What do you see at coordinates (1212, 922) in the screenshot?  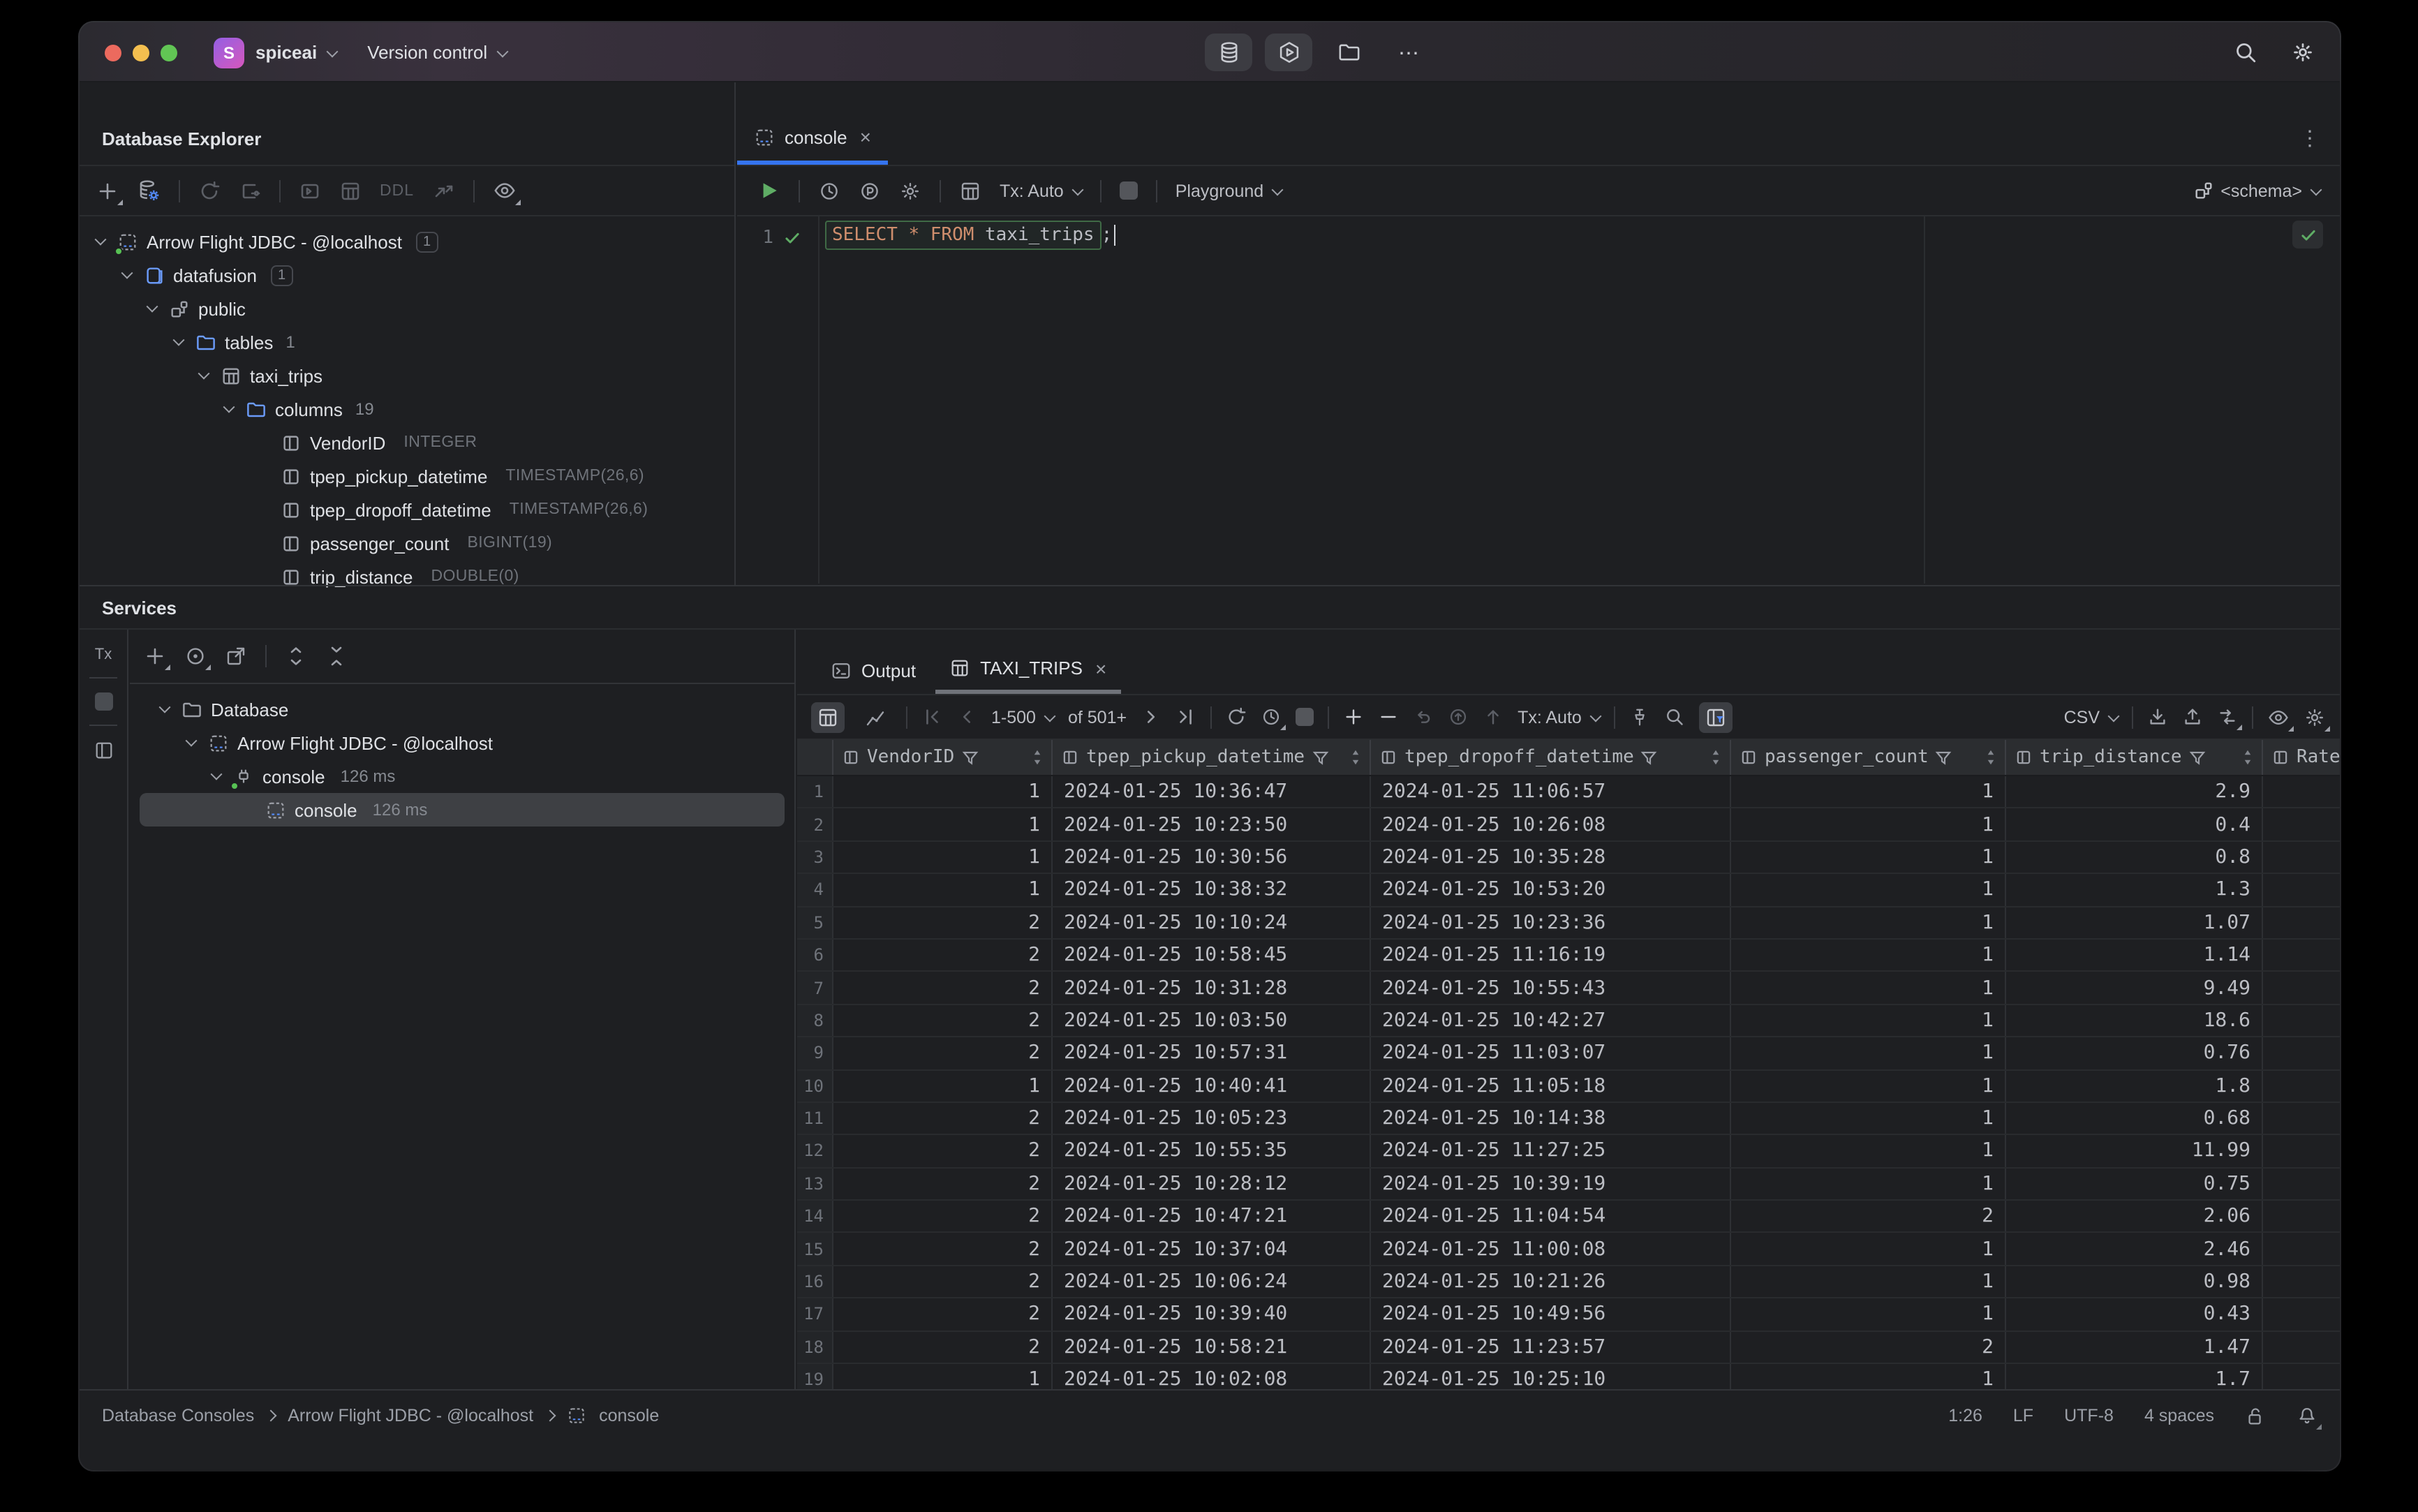 I see `pickup-datetime-cell: 2024-01-25 10:10:24` at bounding box center [1212, 922].